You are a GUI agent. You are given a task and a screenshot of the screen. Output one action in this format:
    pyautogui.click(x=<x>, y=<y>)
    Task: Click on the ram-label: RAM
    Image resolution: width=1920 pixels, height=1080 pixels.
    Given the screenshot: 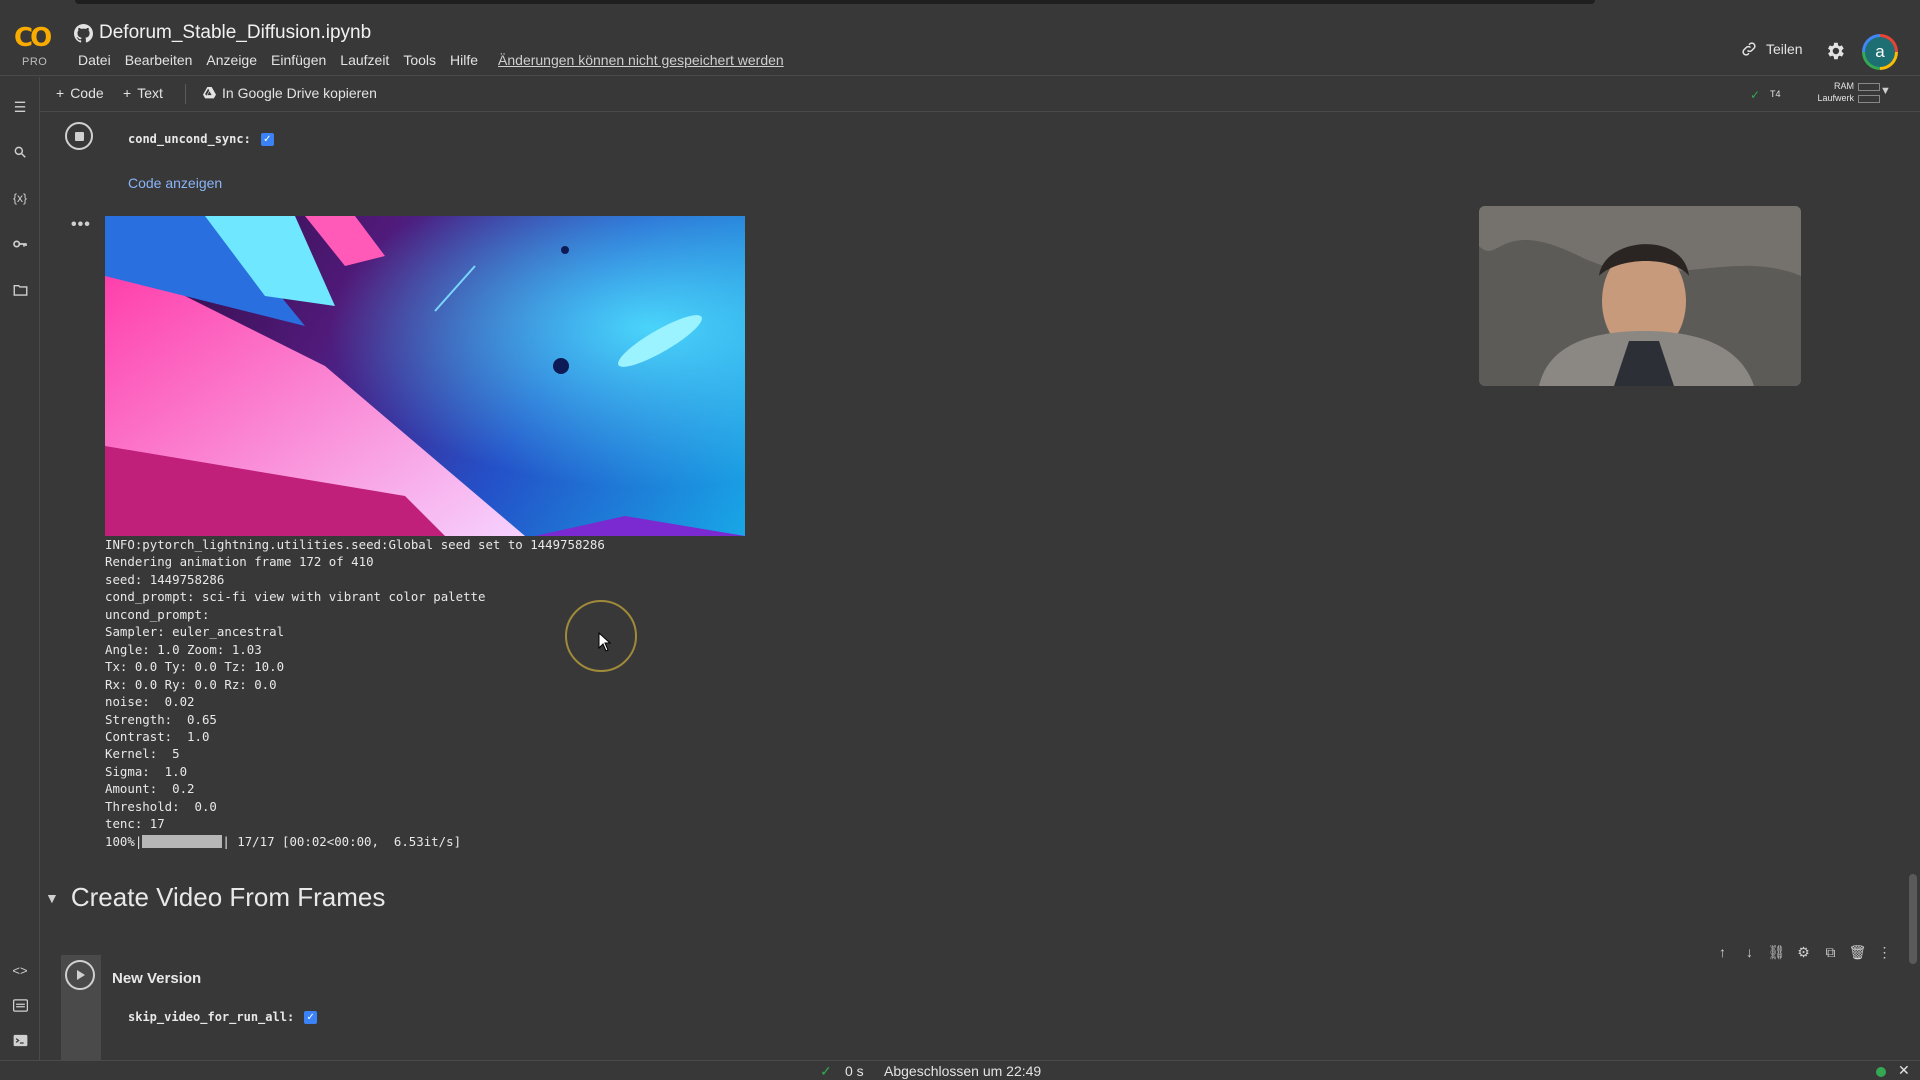 What is the action you would take?
    pyautogui.click(x=1844, y=86)
    